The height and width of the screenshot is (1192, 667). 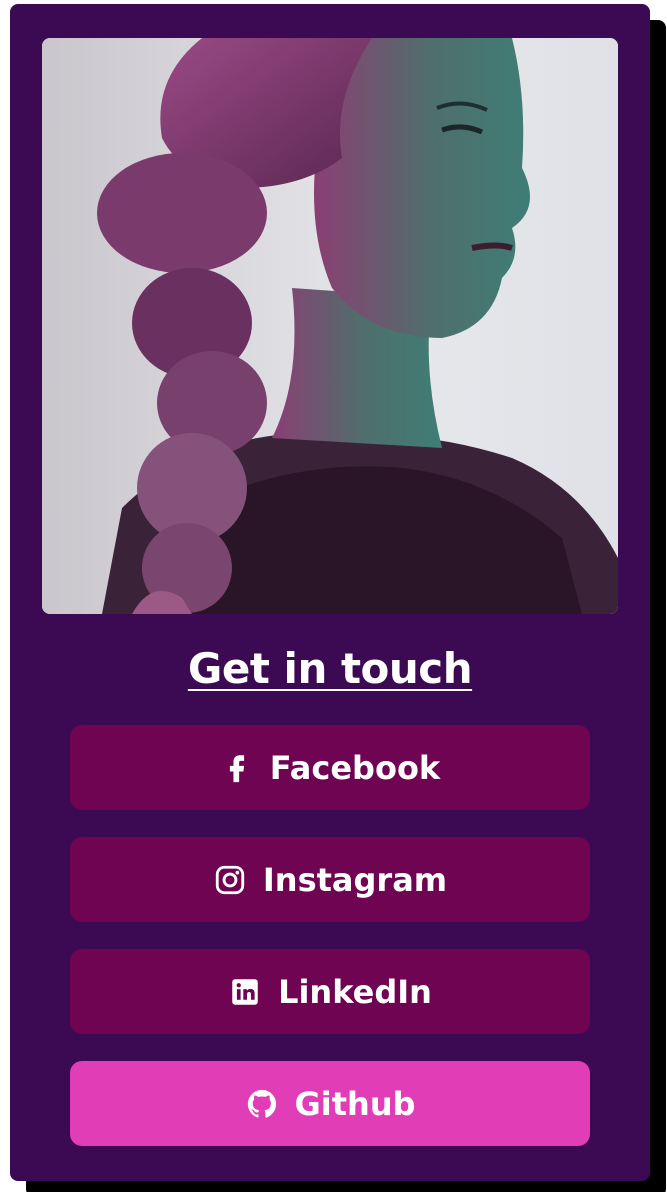 I want to click on linkedin-button: LinkedIn, so click(x=330, y=991).